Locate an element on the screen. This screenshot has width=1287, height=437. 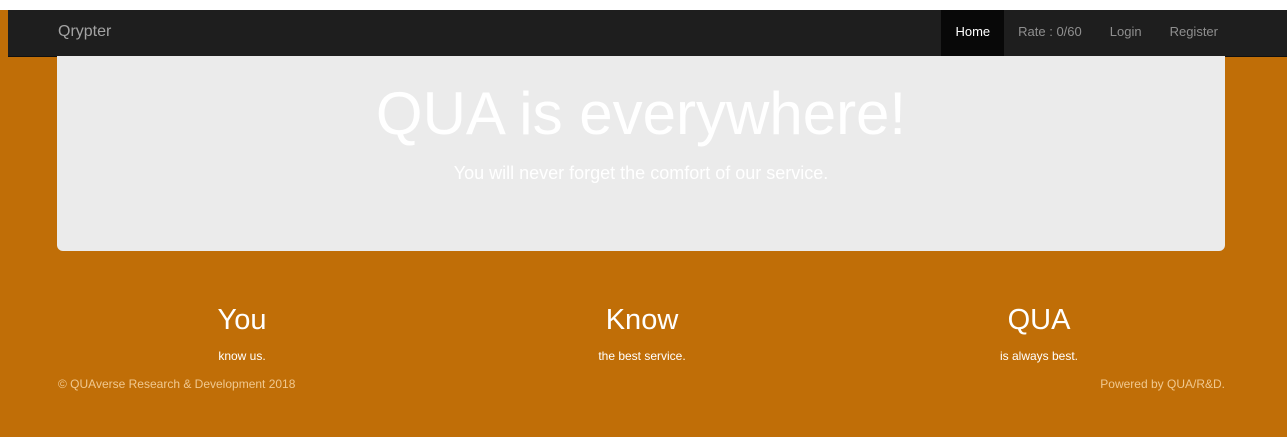
nav-login-link: Login is located at coordinates (1126, 33).